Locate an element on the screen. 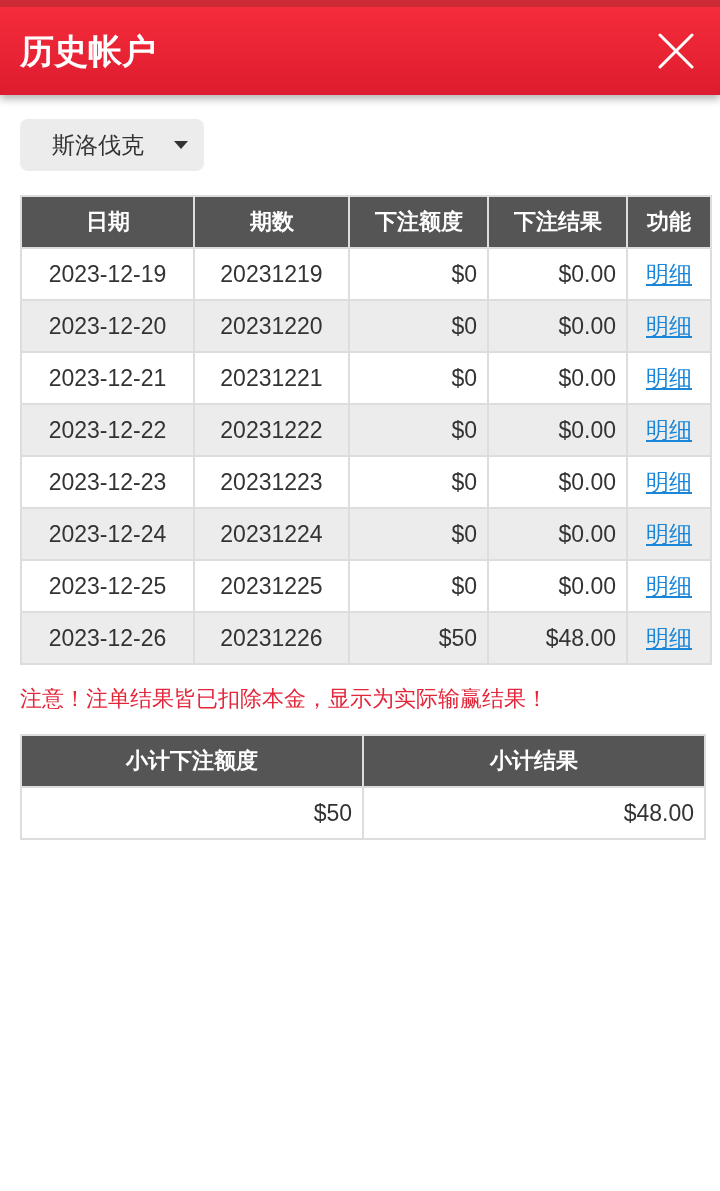 The height and width of the screenshot is (1191, 720). table-cell: 20231219 is located at coordinates (271, 274).